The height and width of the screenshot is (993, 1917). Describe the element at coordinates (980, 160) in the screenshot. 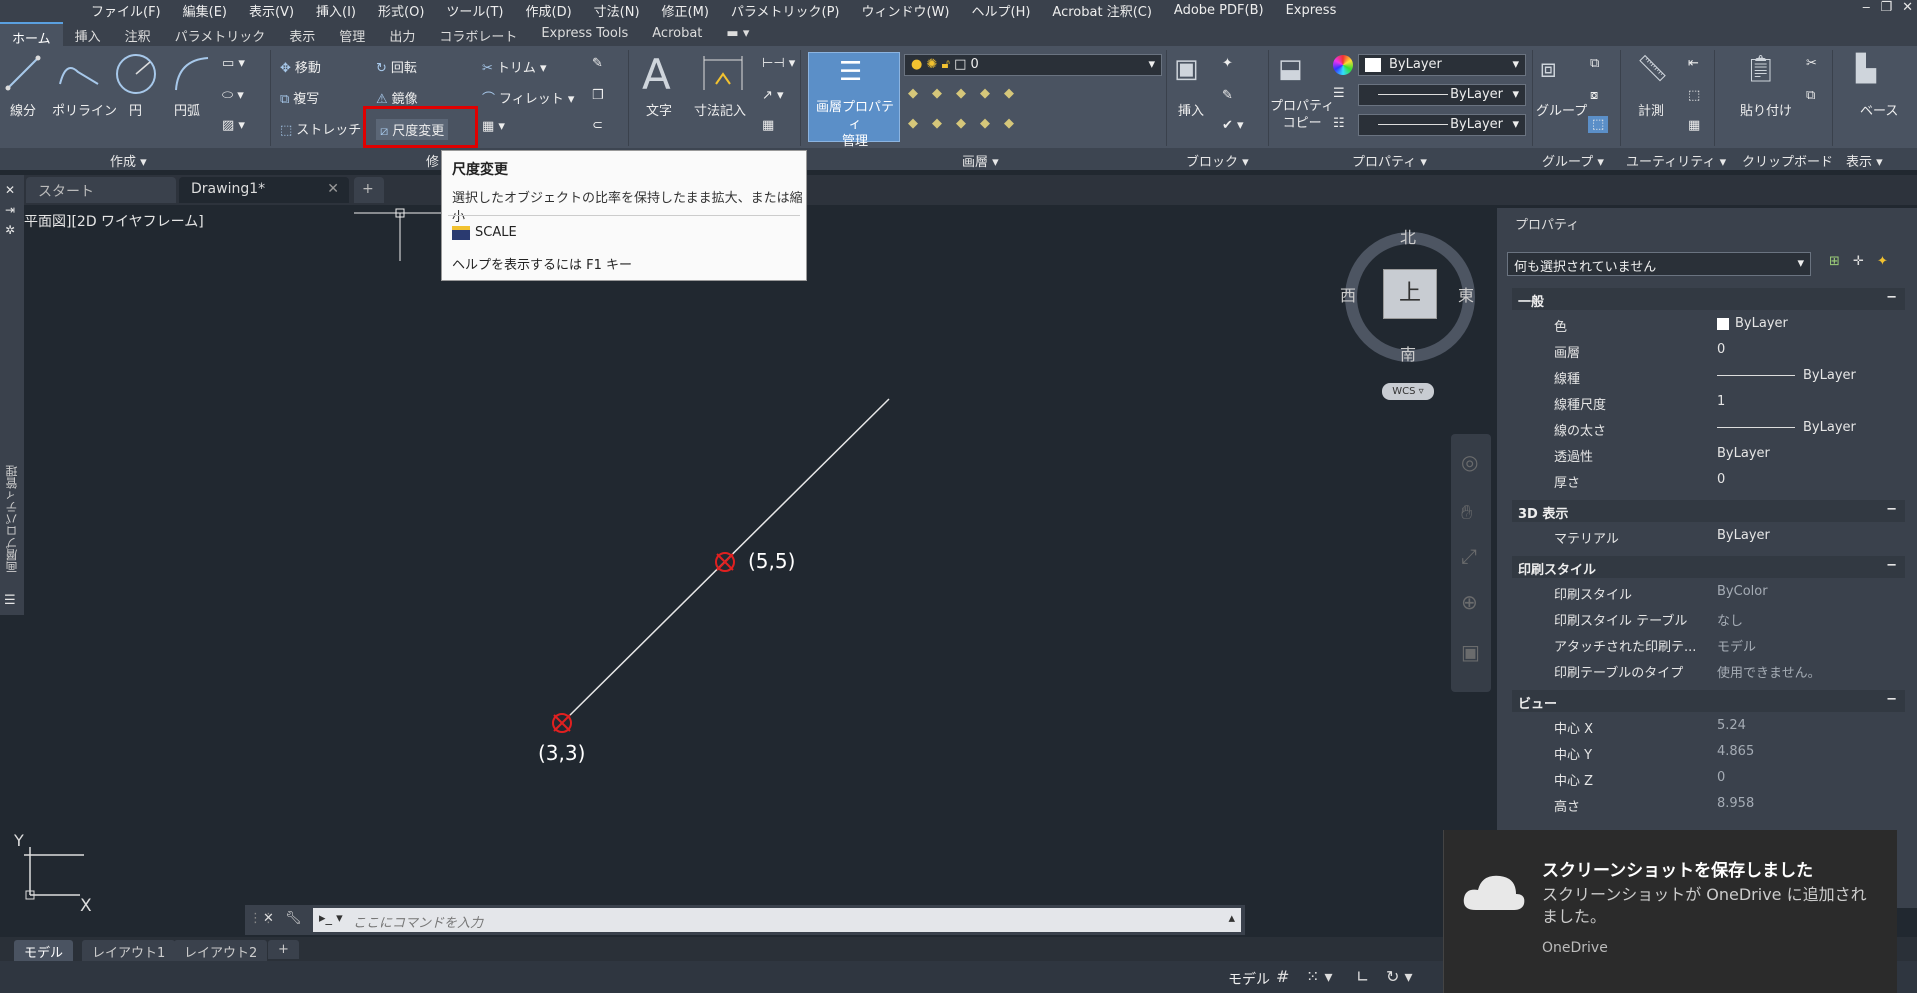

I see `panel-layers-label: 画層 ▾` at that location.